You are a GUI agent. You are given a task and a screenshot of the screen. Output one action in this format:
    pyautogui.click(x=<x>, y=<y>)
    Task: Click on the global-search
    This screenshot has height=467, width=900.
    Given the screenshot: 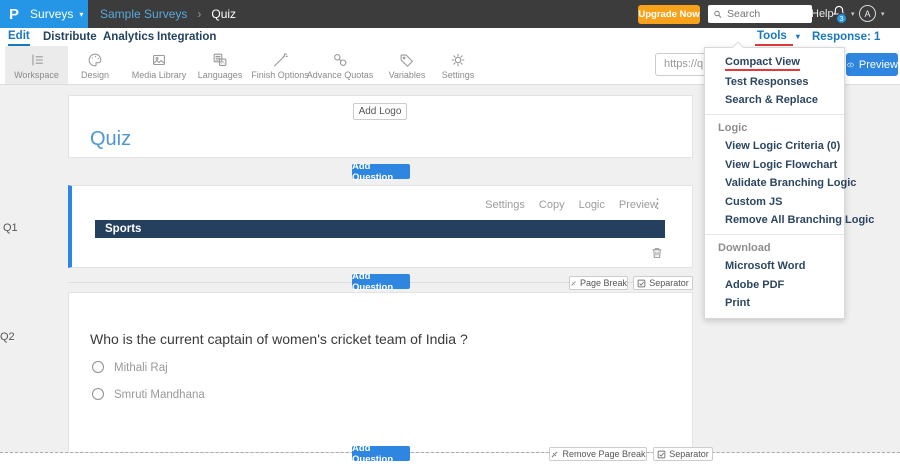 What is the action you would take?
    pyautogui.click(x=760, y=14)
    